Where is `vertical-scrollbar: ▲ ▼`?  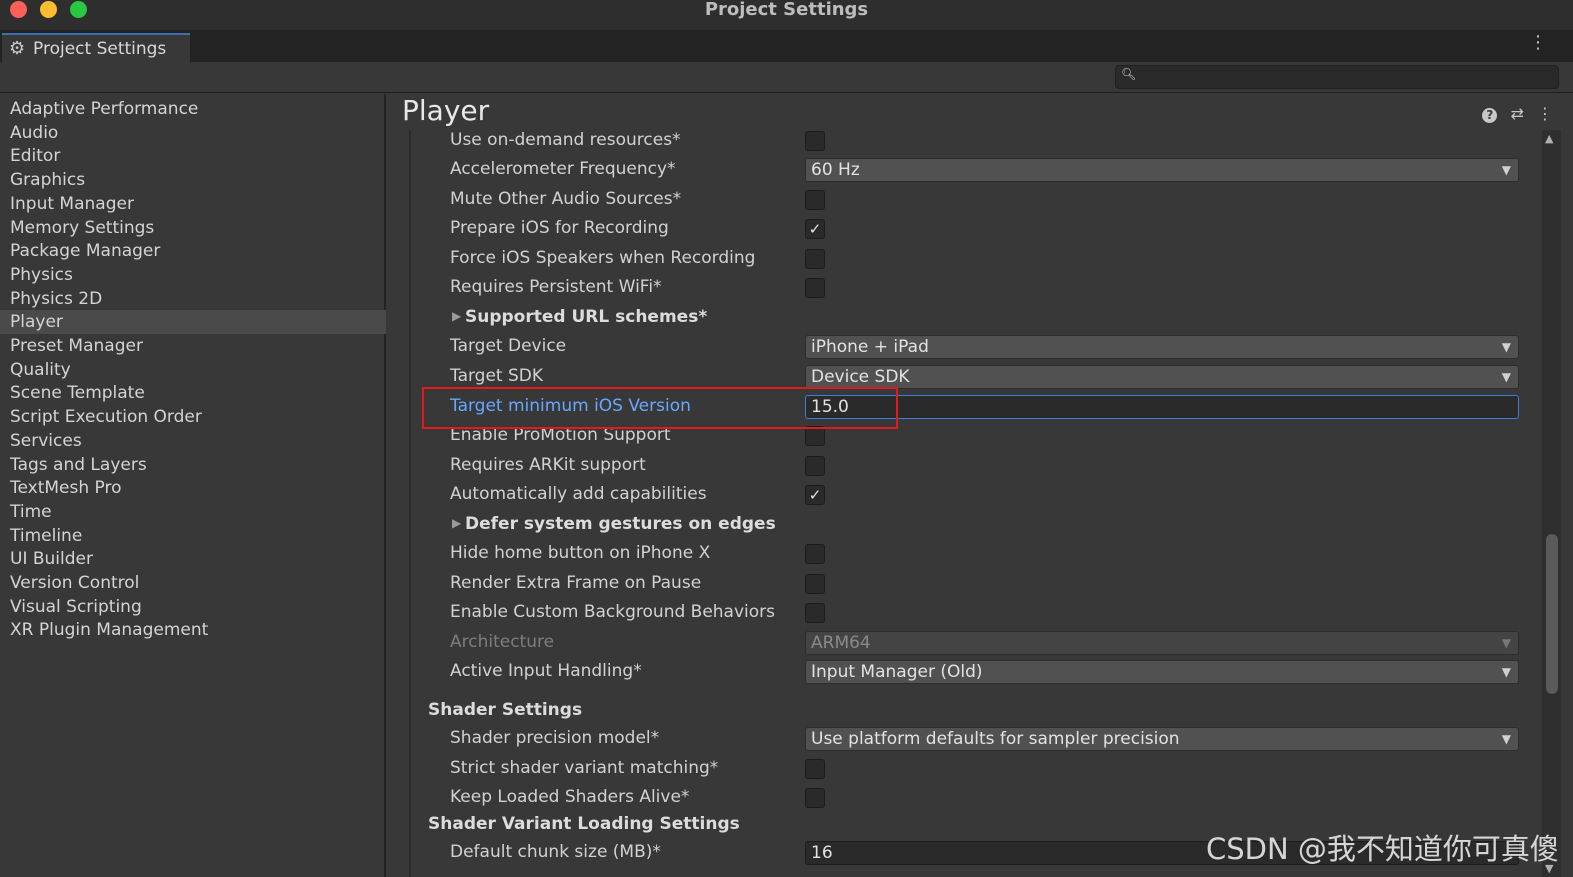 vertical-scrollbar: ▲ ▼ is located at coordinates (1551, 503).